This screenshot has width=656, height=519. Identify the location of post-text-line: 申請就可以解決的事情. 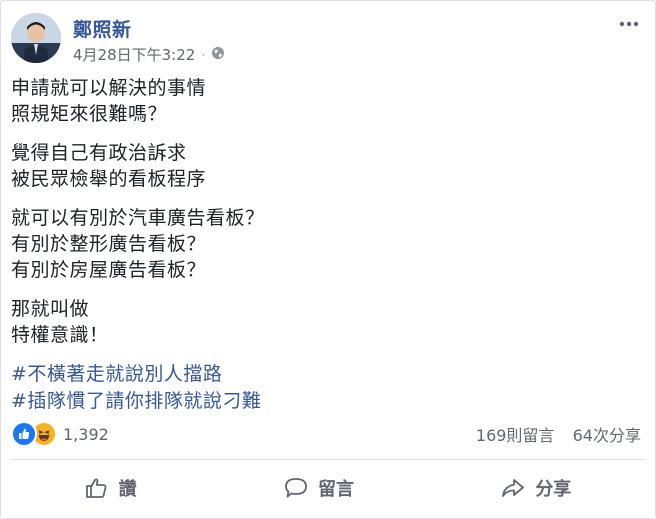
(109, 88).